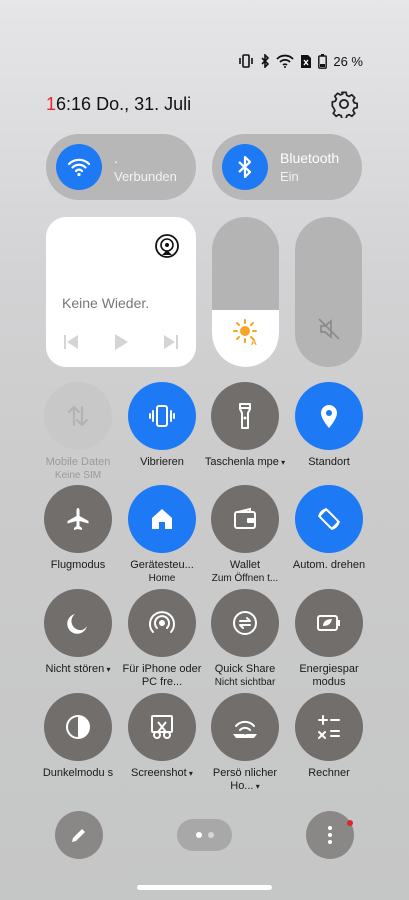 The height and width of the screenshot is (900, 409). I want to click on wifi-status: Verbunden, so click(145, 176).